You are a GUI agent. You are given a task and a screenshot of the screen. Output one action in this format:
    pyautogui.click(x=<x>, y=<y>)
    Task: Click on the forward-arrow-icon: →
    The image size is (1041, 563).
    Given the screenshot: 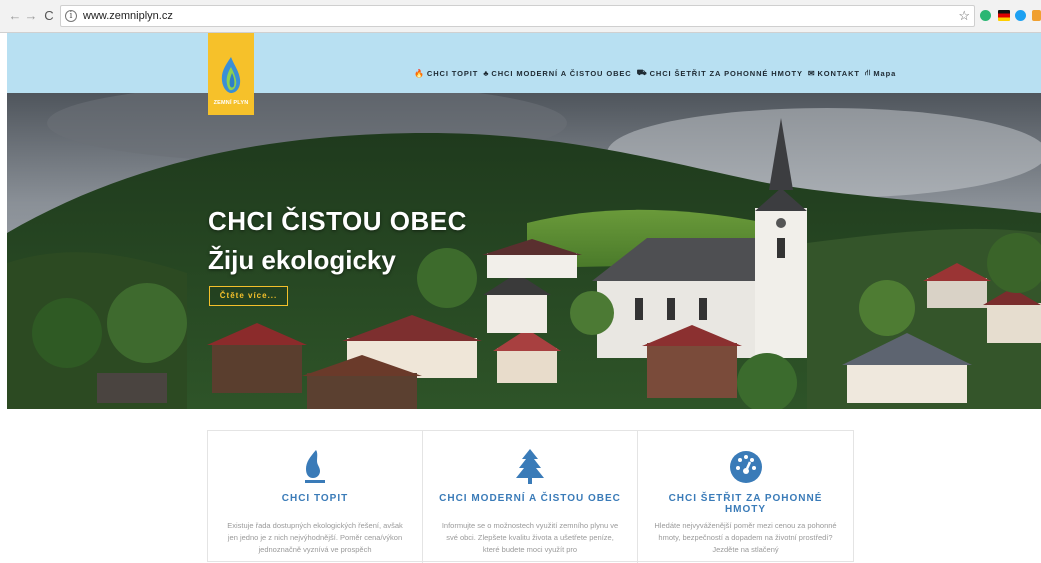 What is the action you would take?
    pyautogui.click(x=31, y=16)
    